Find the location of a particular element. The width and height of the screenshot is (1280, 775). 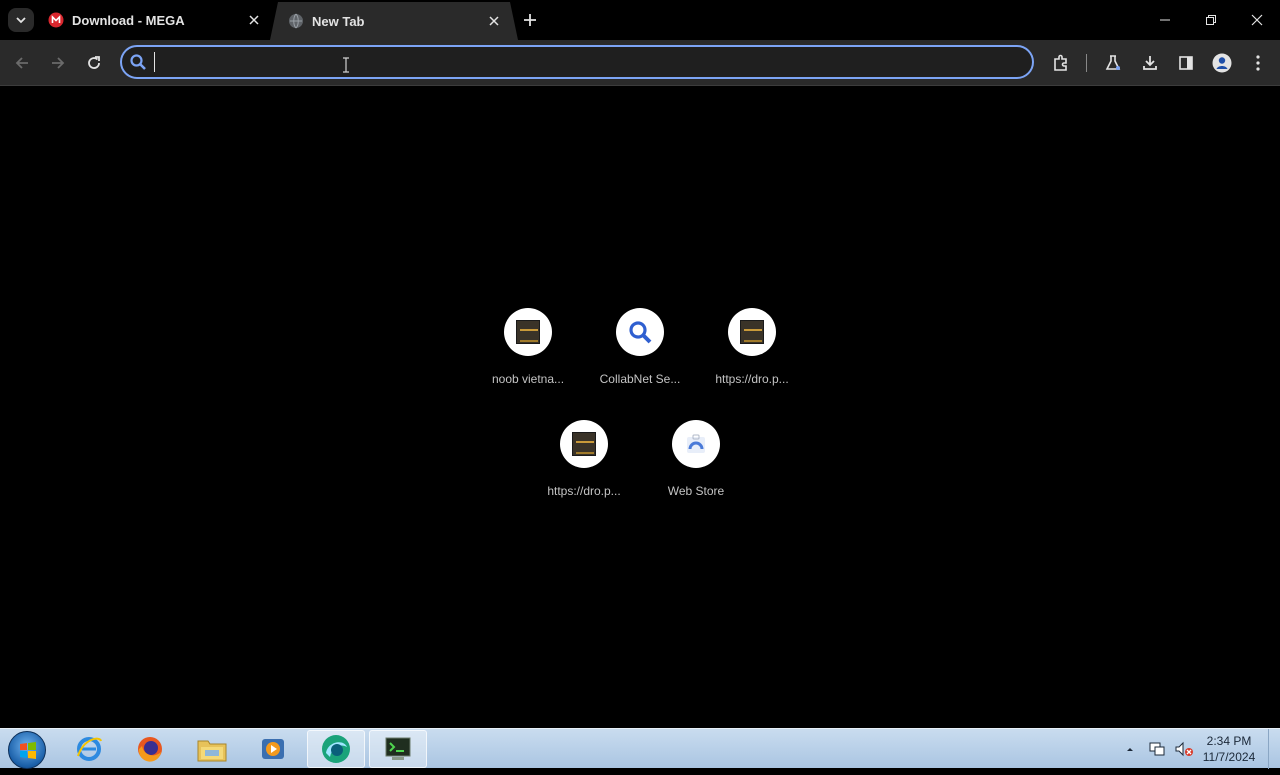

taskbar-browser-app is located at coordinates (336, 749).